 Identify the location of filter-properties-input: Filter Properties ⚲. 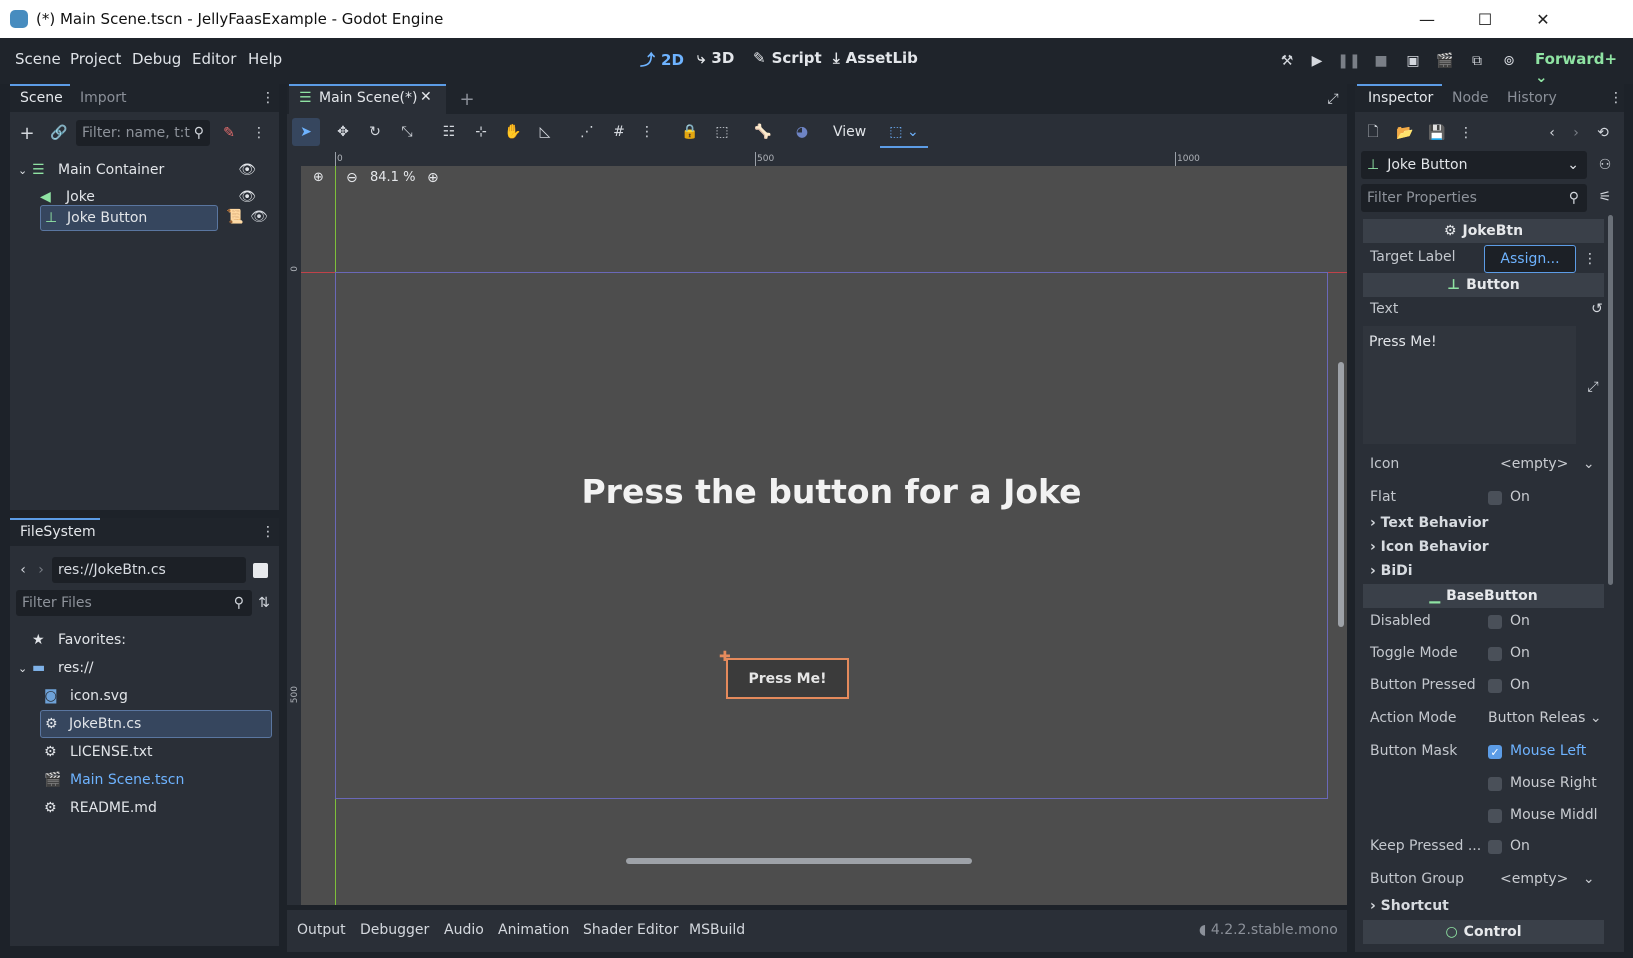
(1474, 198).